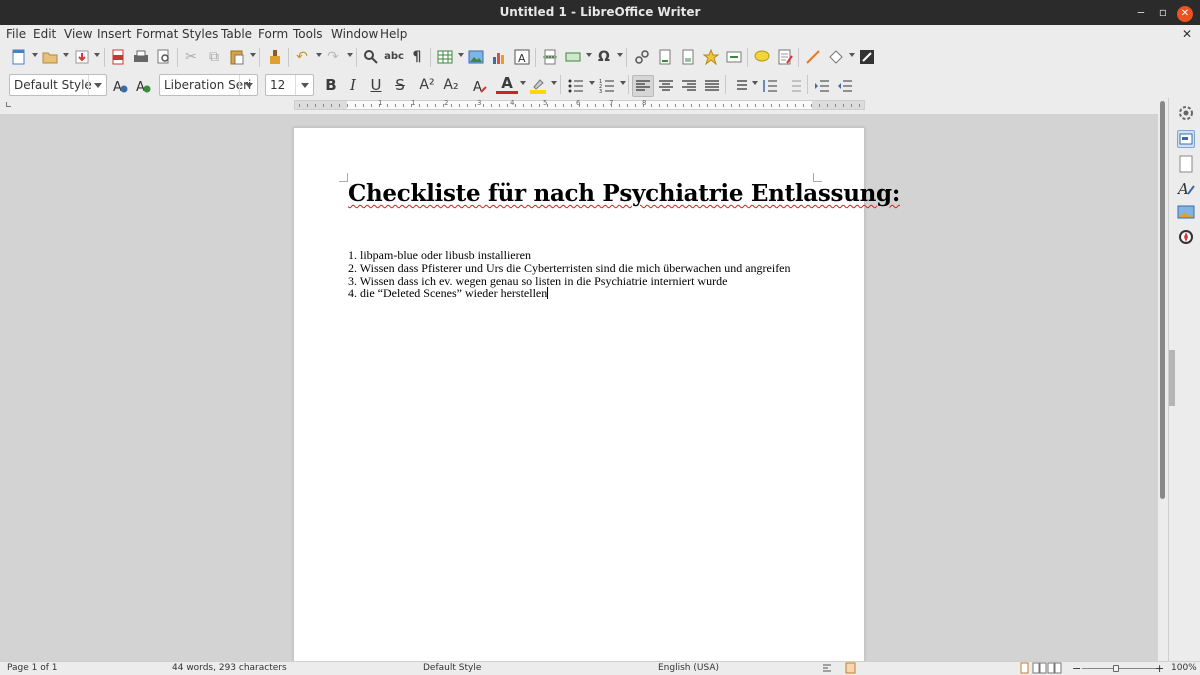 The image size is (1200, 675). I want to click on decrease-indent-icon, so click(845, 86).